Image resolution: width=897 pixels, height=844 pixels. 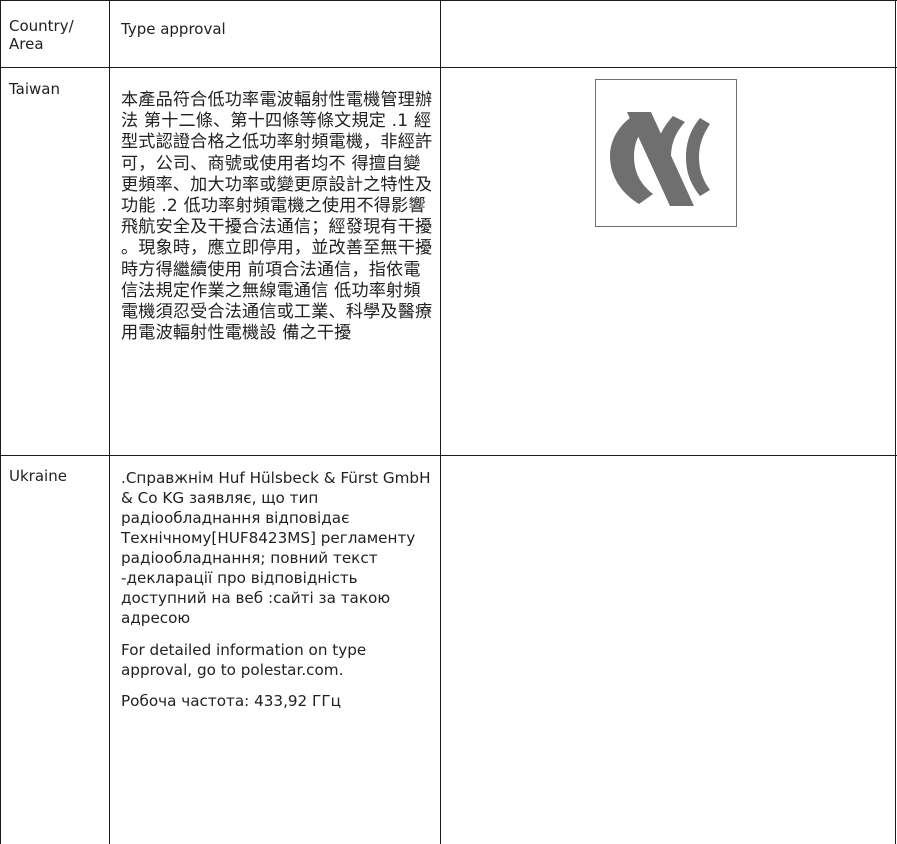 What do you see at coordinates (38, 476) in the screenshot?
I see `country-ukraine: Ukraine` at bounding box center [38, 476].